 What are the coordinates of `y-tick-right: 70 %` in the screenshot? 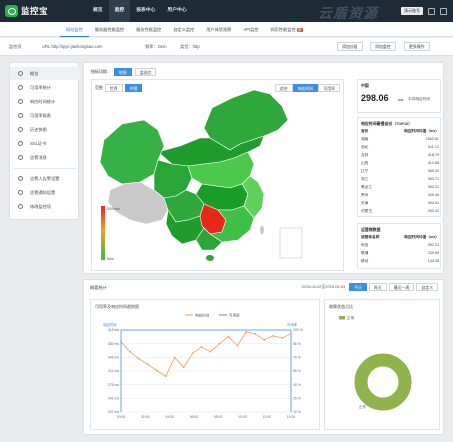 It's located at (297, 358).